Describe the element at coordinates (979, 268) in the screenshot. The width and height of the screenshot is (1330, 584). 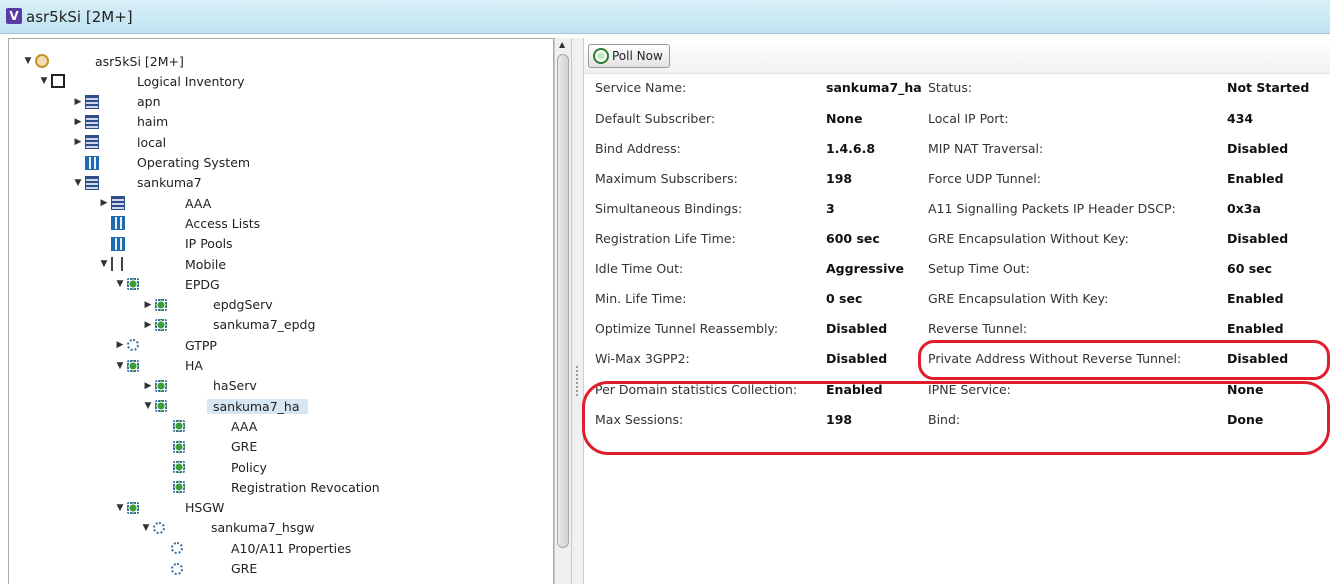
I see `property-label: Setup Time Out:` at that location.